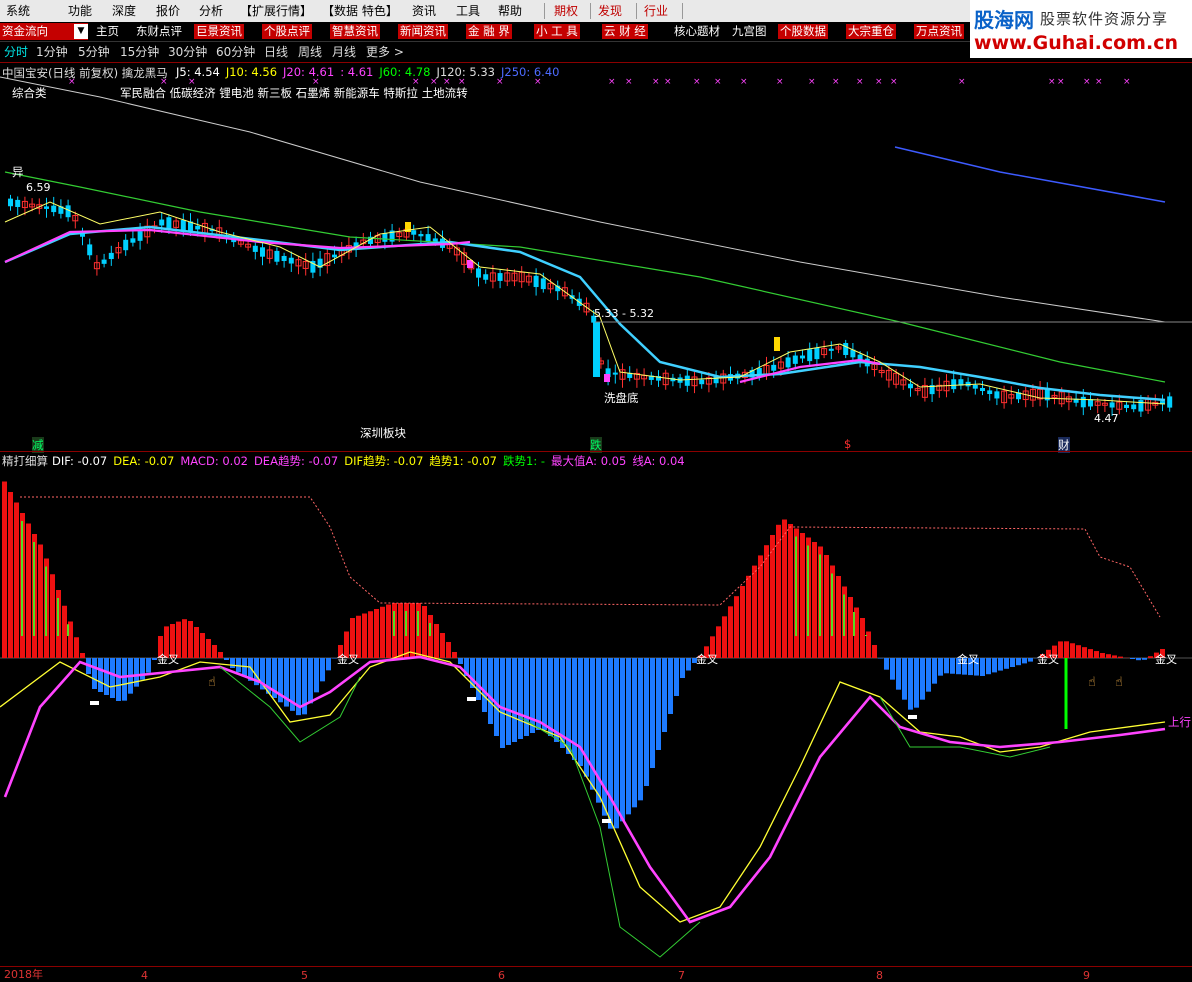 The width and height of the screenshot is (1192, 982). I want to click on low-price-label: 4.47, so click(1106, 418).